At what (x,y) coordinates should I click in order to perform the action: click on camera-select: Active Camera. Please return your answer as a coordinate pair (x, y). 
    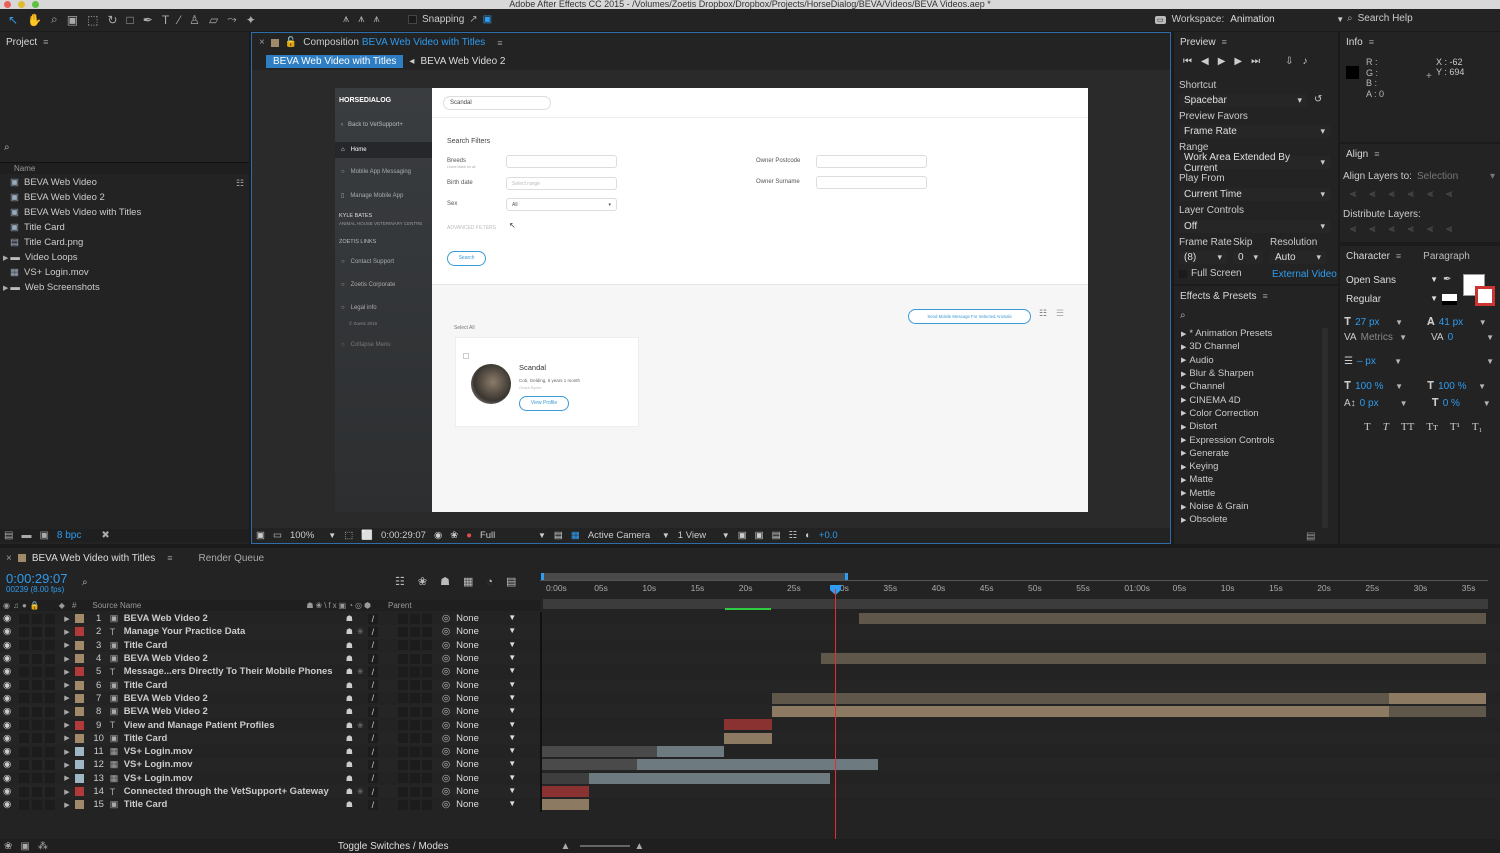
    Looking at the image, I should click on (621, 535).